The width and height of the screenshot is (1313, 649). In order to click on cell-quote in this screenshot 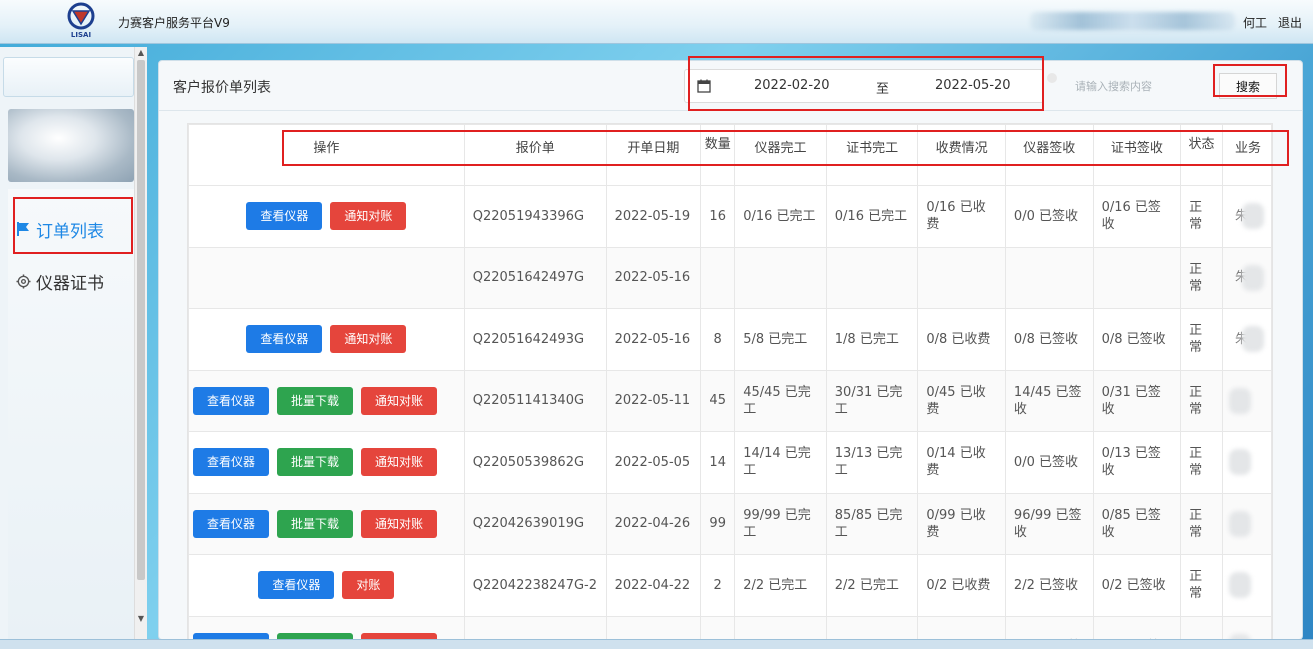, I will do `click(535, 627)`.